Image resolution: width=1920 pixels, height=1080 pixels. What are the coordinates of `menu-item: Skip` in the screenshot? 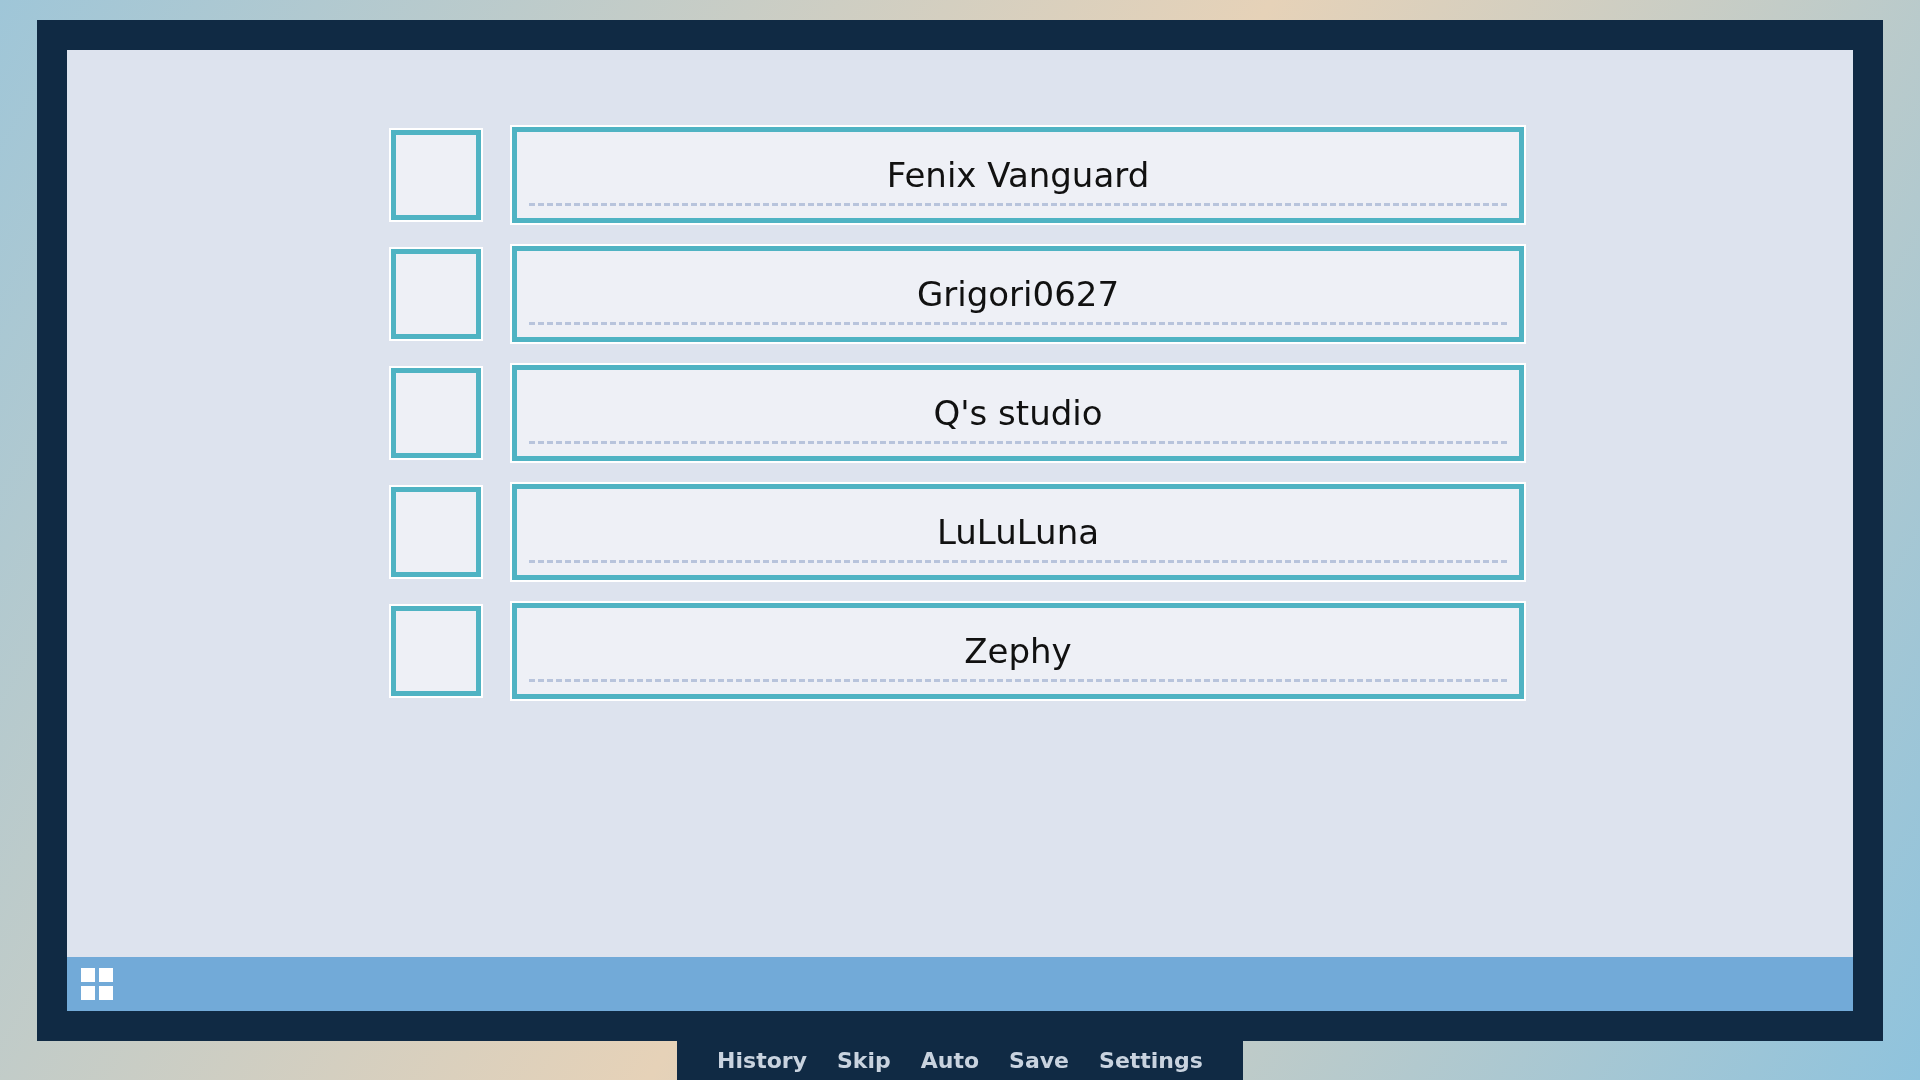 It's located at (864, 1060).